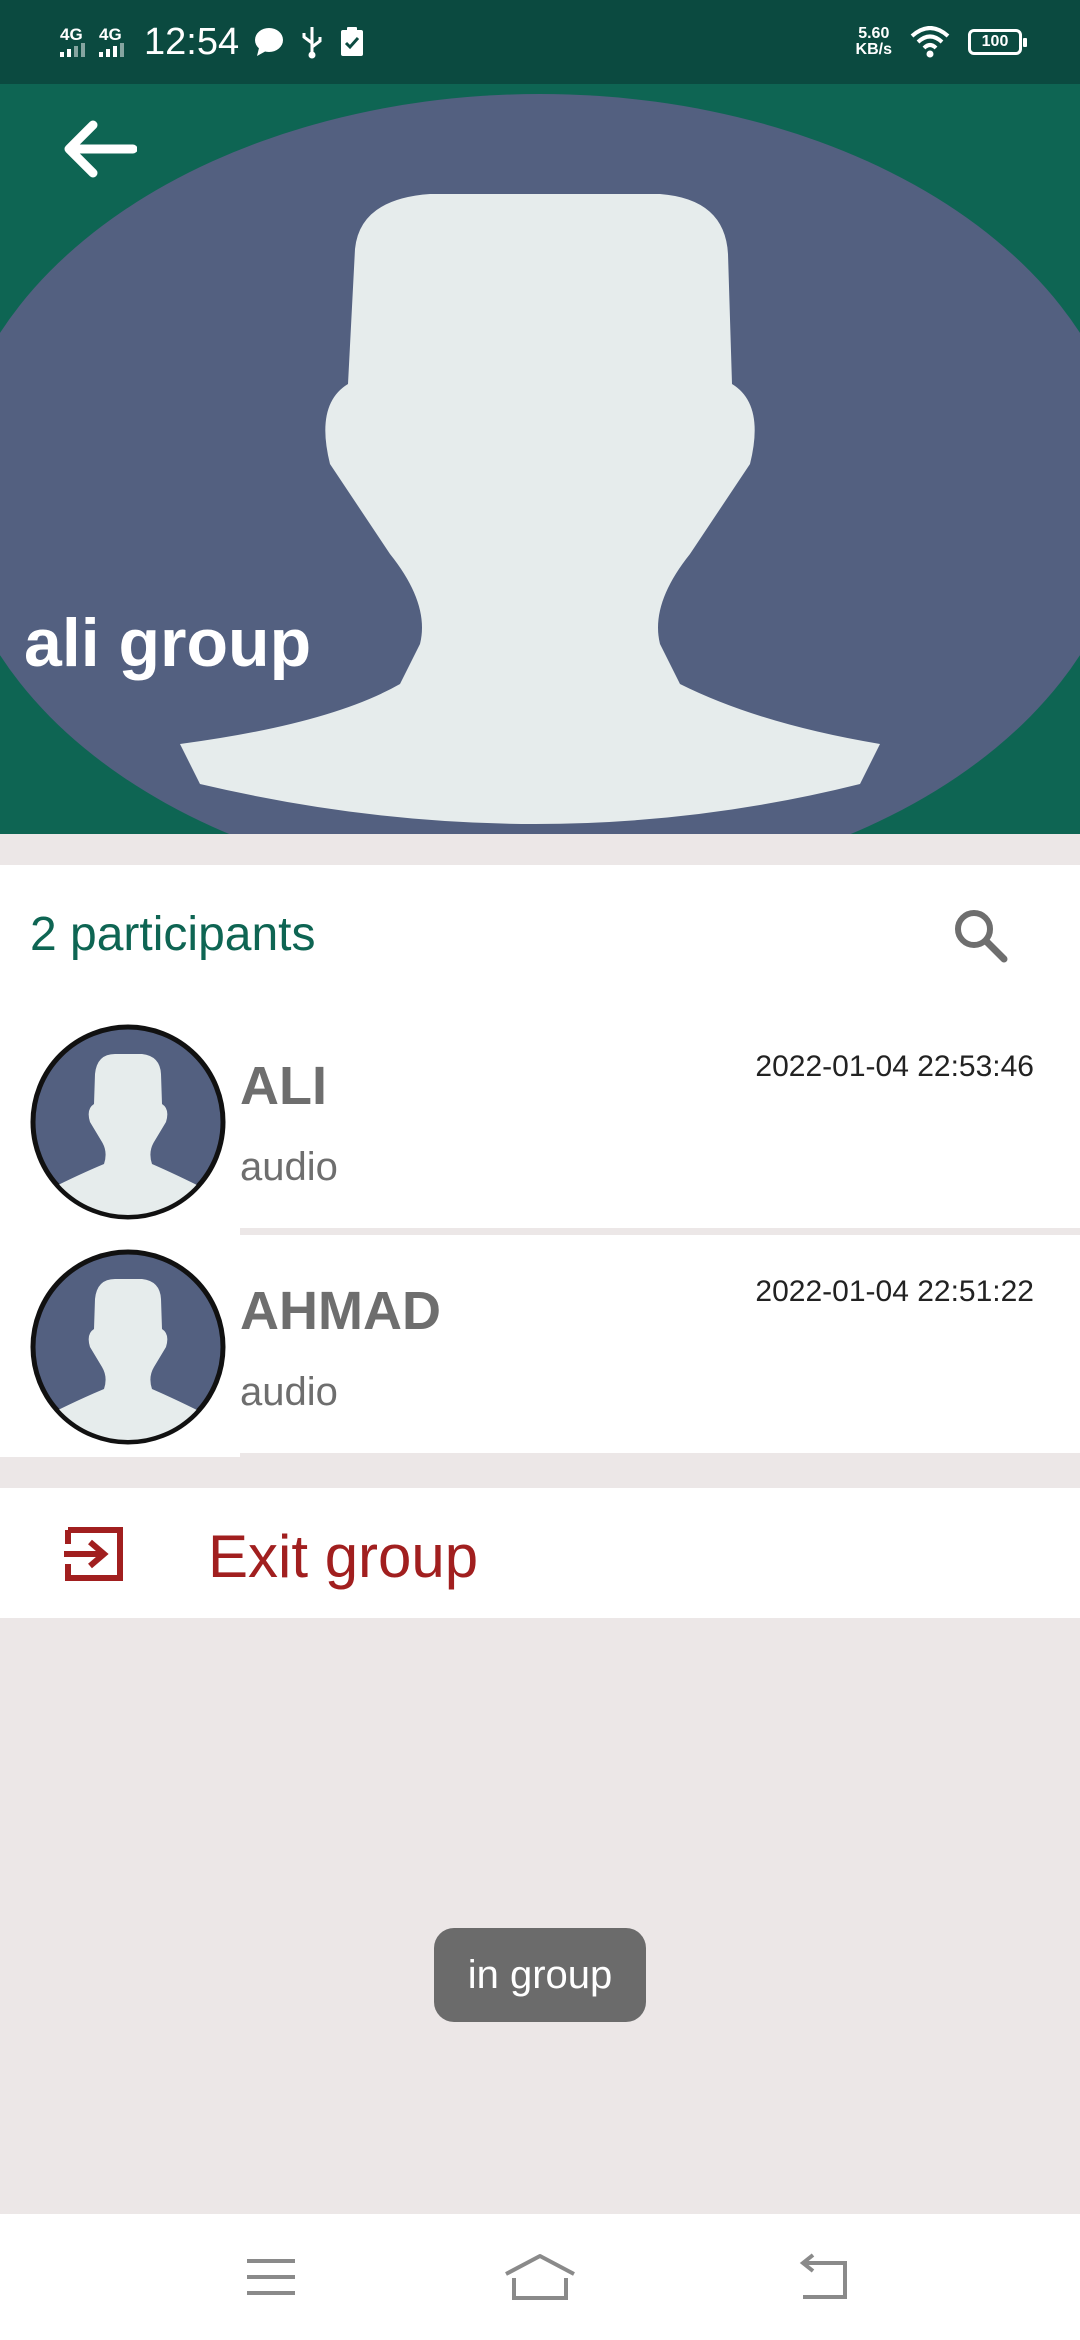  Describe the element at coordinates (540, 42) in the screenshot. I see `status-bar: 4G 4G 12:54 5.60 KB/s 100` at that location.